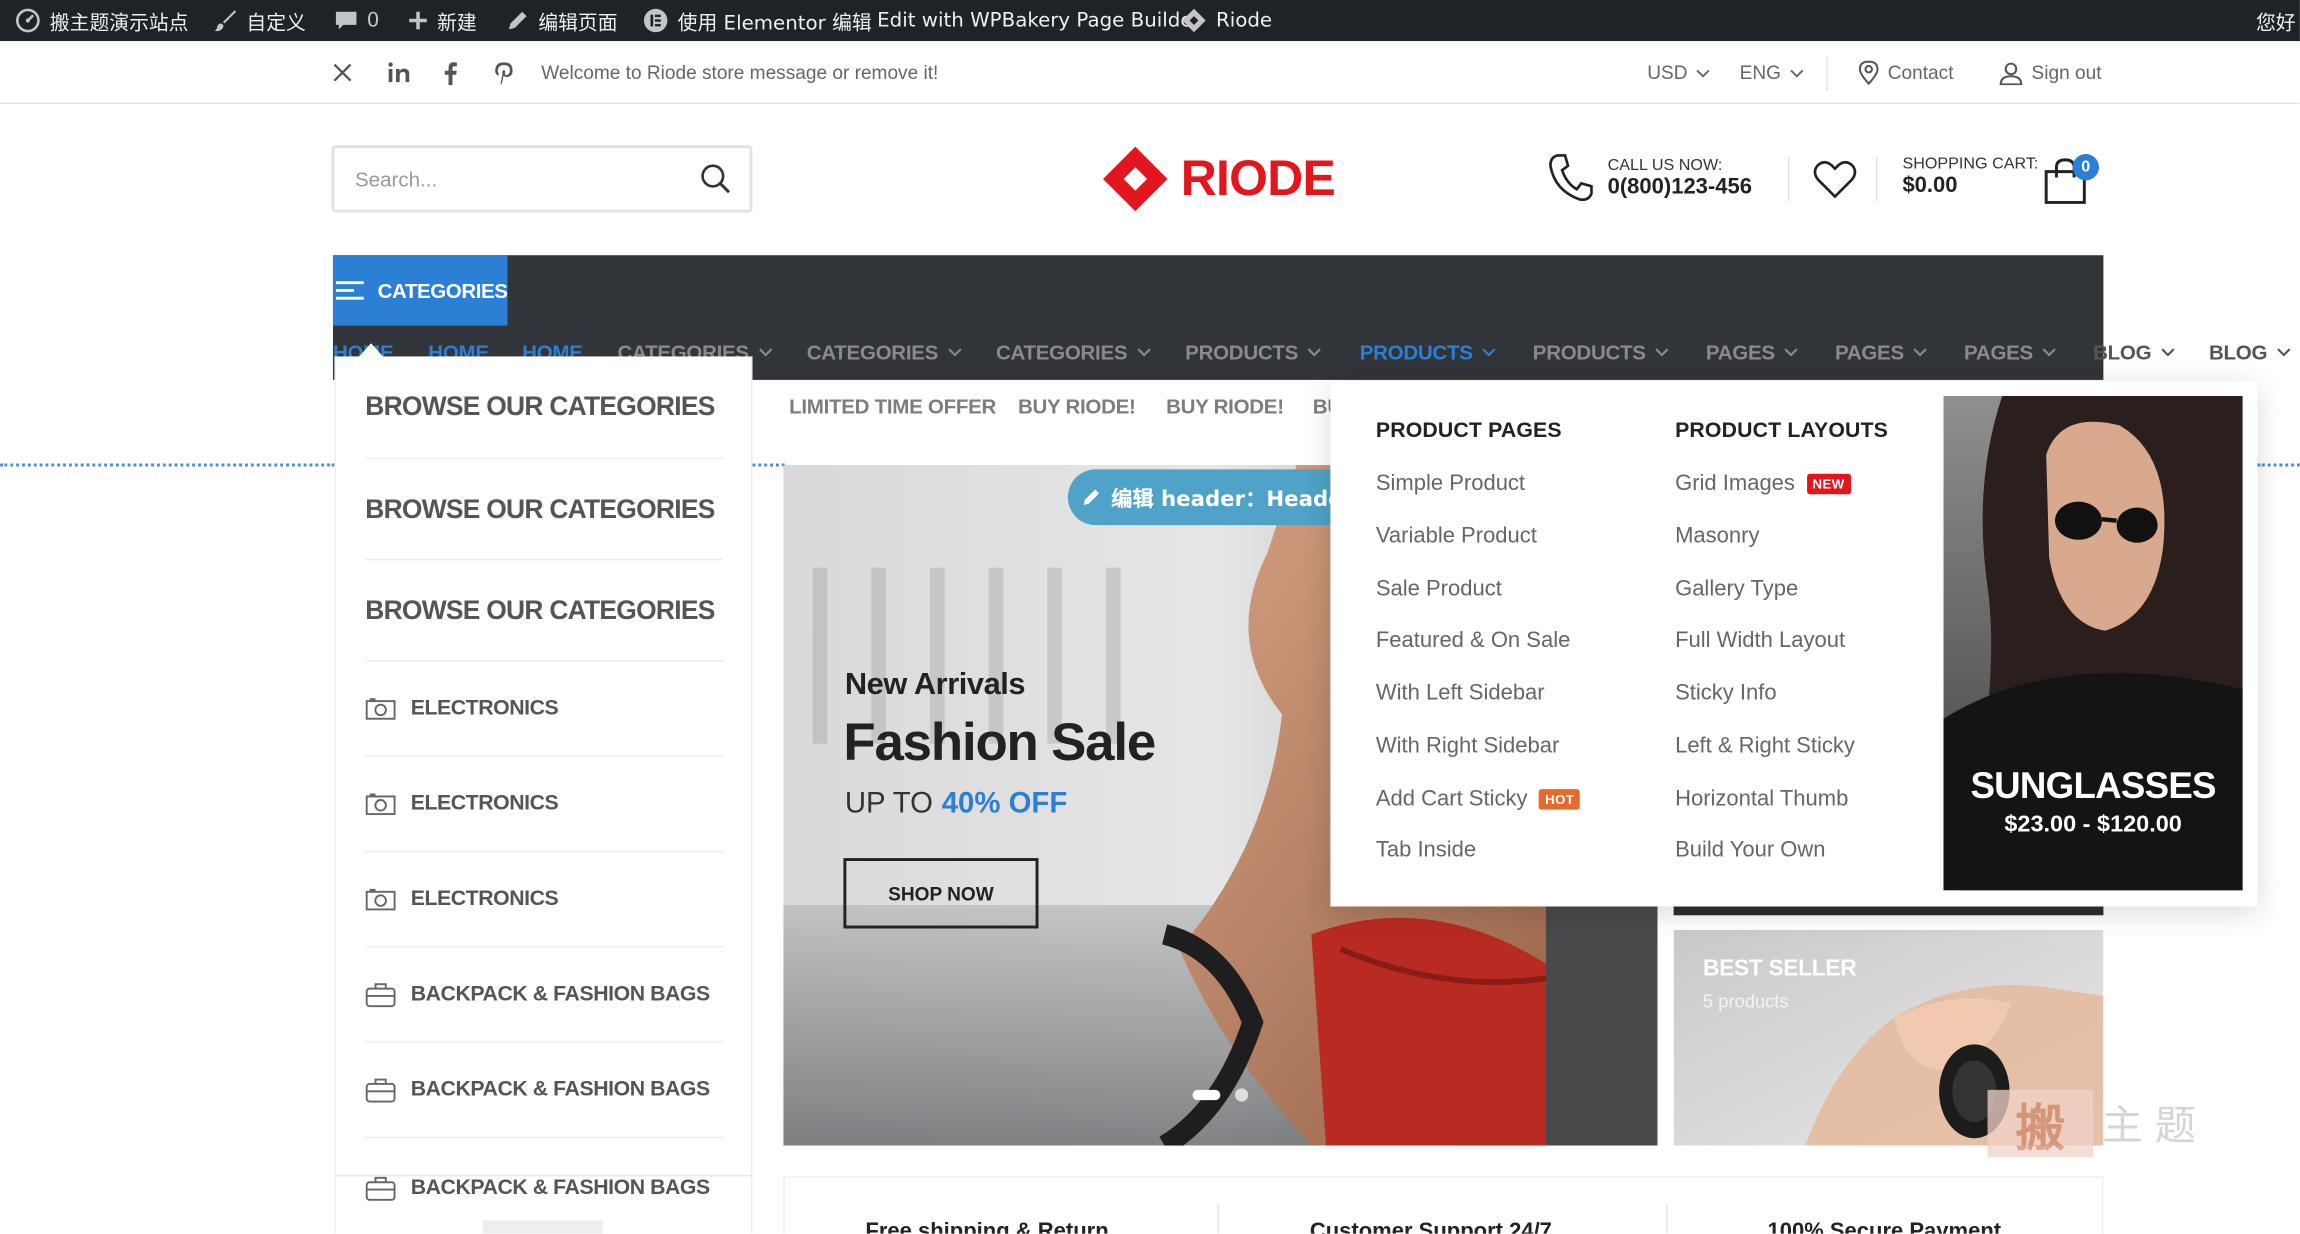  What do you see at coordinates (1450, 483) in the screenshot?
I see `menu-link-simple-product: Simple Product` at bounding box center [1450, 483].